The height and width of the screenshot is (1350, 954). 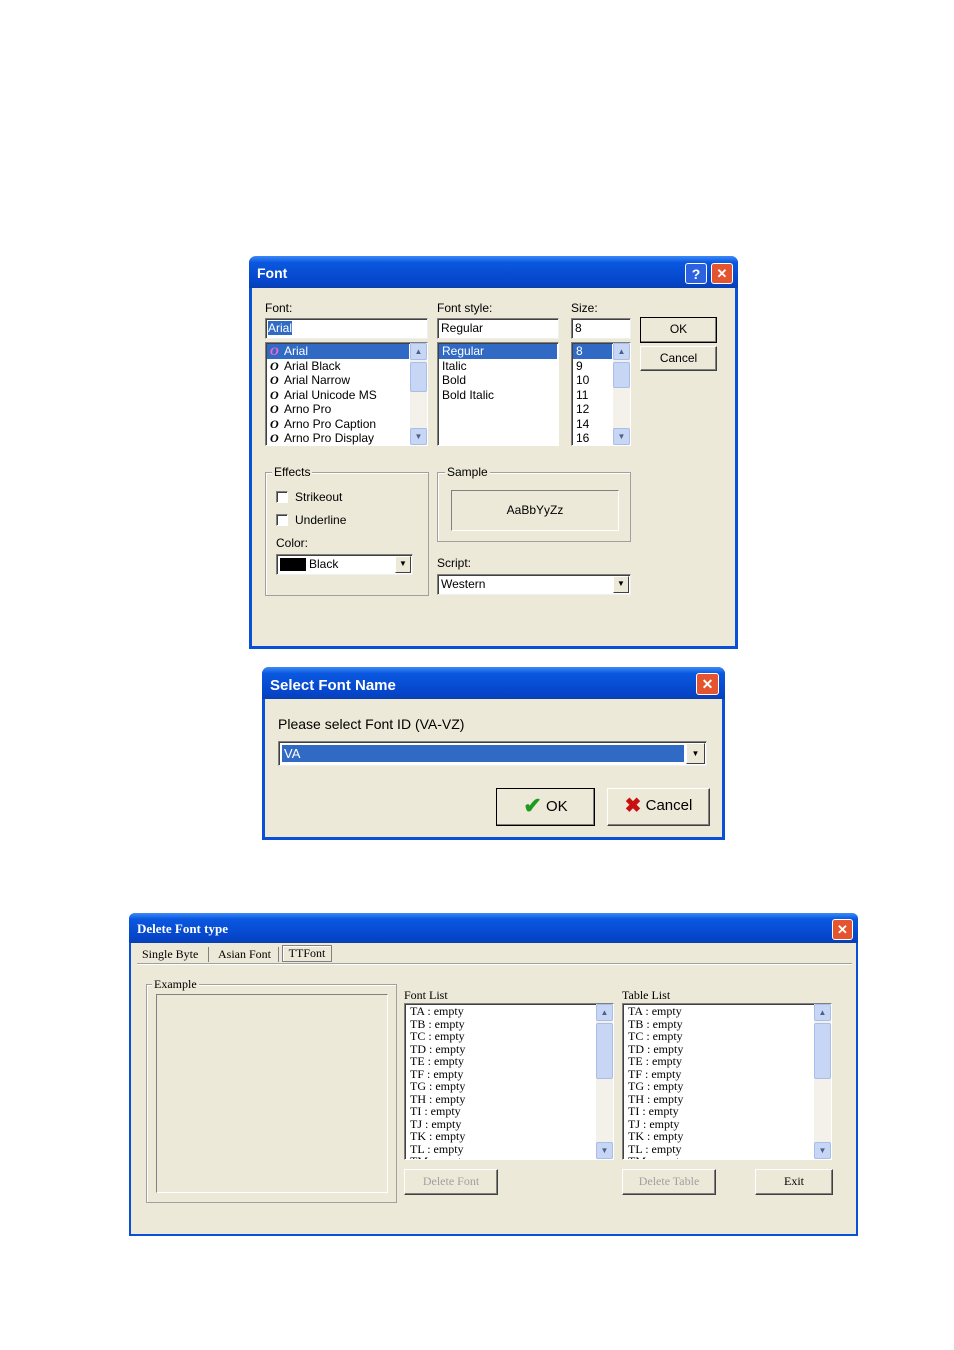 I want to click on exit-button: Exit, so click(x=794, y=1182).